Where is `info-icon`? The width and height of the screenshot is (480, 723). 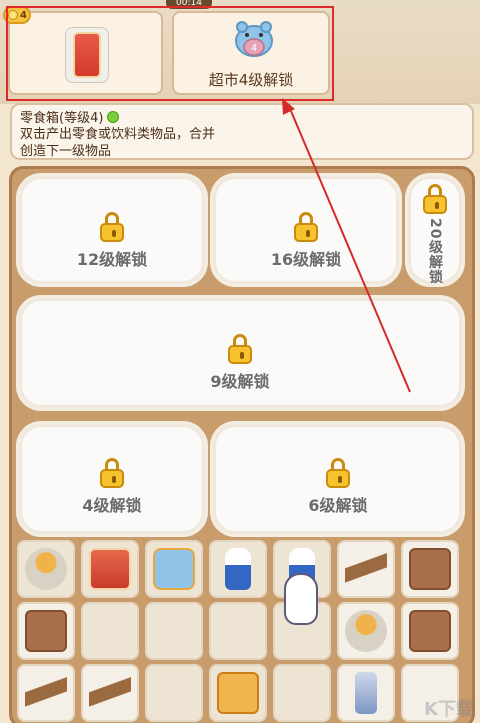
info-icon is located at coordinates (113, 116).